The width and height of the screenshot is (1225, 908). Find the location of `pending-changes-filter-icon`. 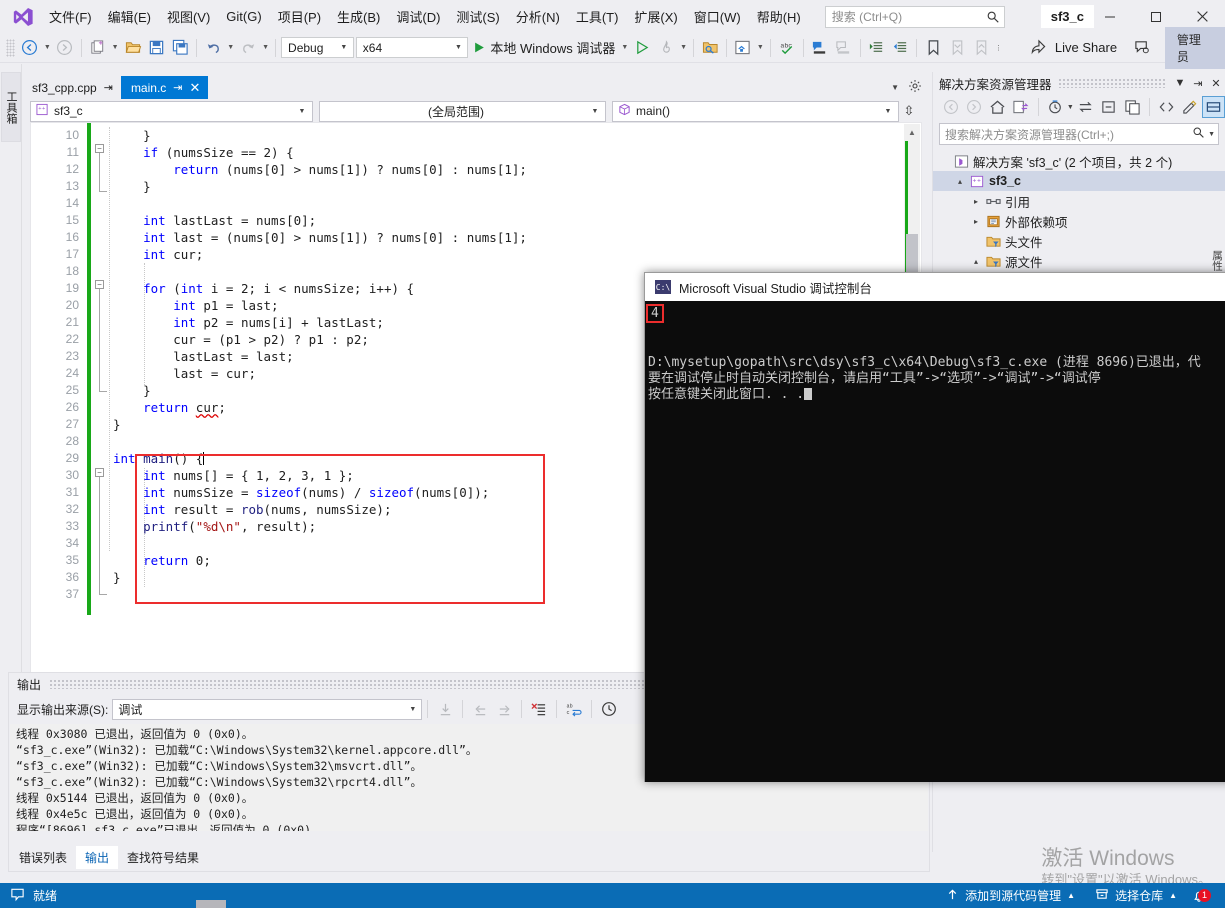

pending-changes-filter-icon is located at coordinates (1054, 107).